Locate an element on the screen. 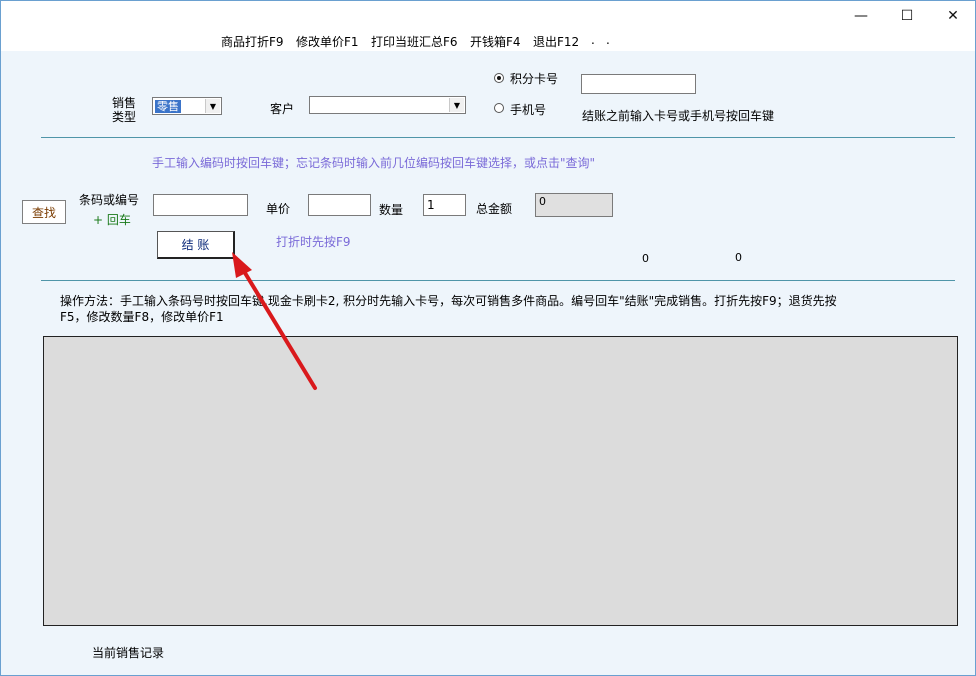  annotation-arrow is located at coordinates (274, 321).